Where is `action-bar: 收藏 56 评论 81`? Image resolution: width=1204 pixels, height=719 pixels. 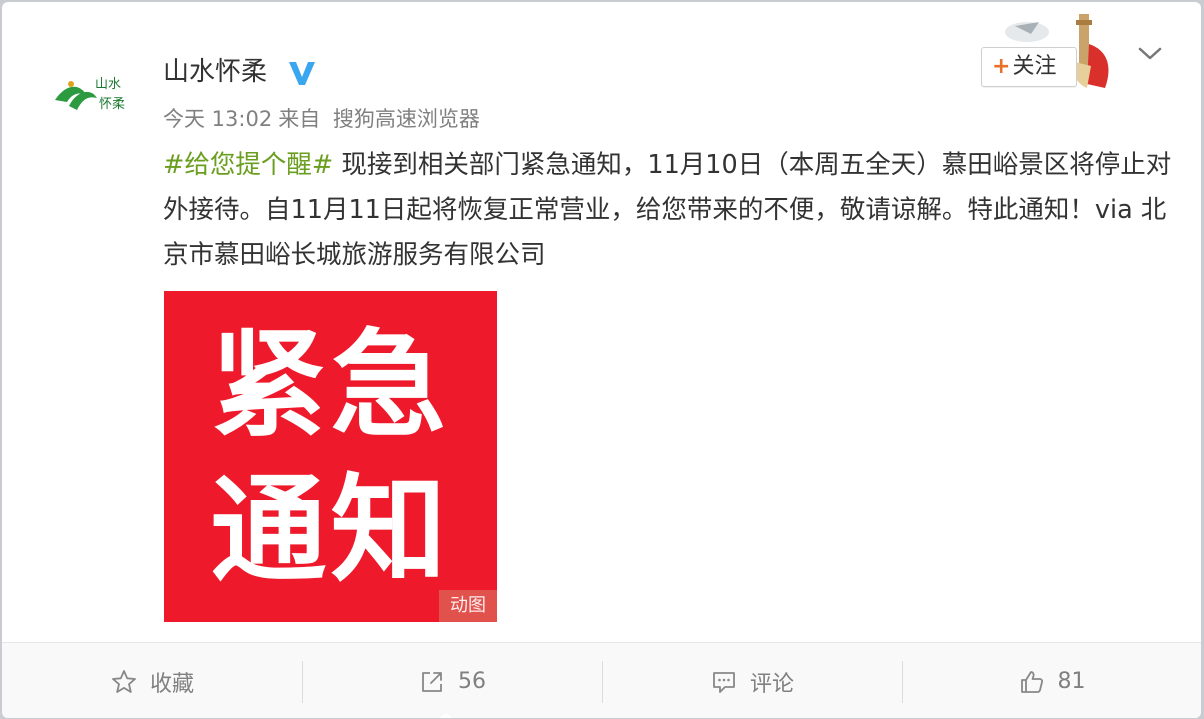
action-bar: 收藏 56 评论 81 is located at coordinates (601, 680).